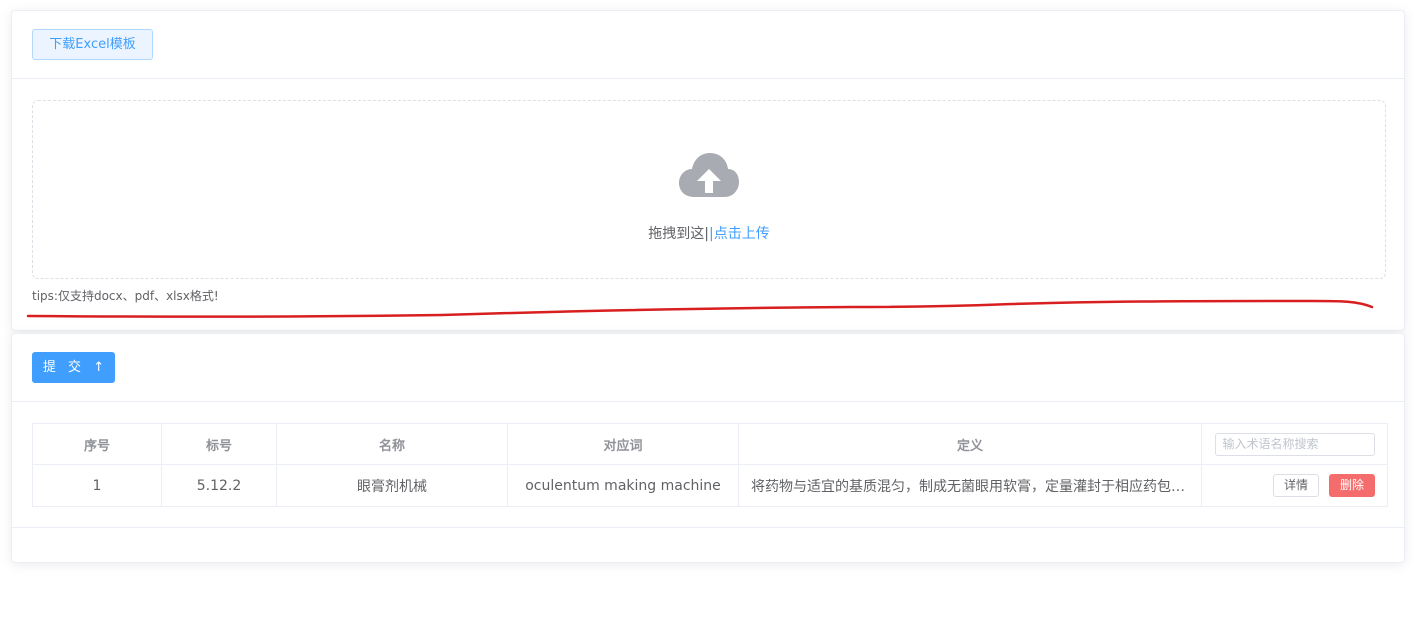  What do you see at coordinates (623, 485) in the screenshot?
I see `cell-term: oculentum making machine` at bounding box center [623, 485].